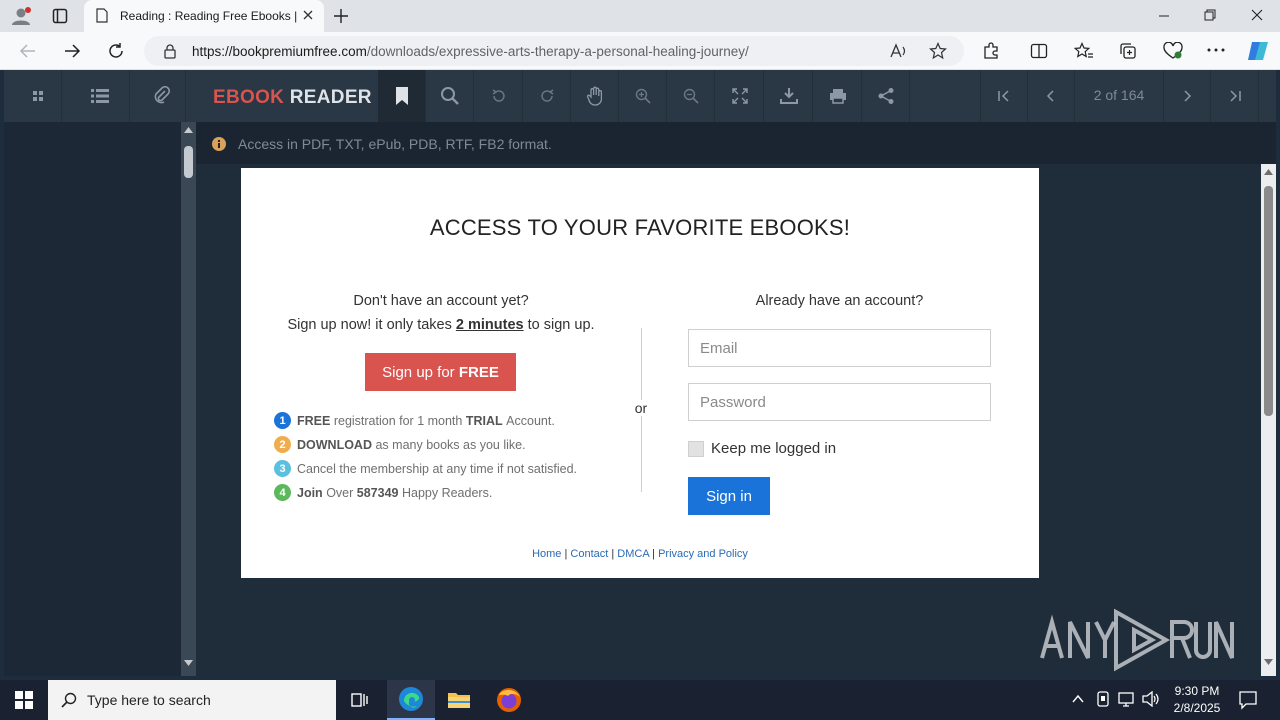  Describe the element at coordinates (102, 15) in the screenshot. I see `page-icon` at that location.